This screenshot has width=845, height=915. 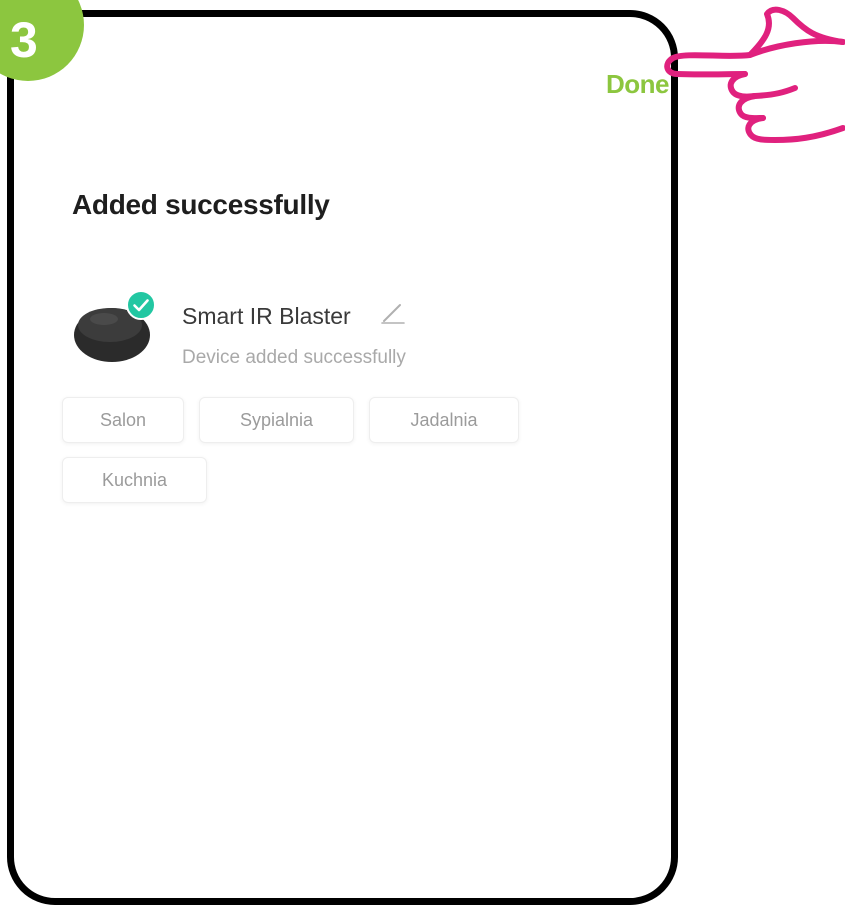 What do you see at coordinates (276, 420) in the screenshot?
I see `room-chip-sypialnia: Sypialnia` at bounding box center [276, 420].